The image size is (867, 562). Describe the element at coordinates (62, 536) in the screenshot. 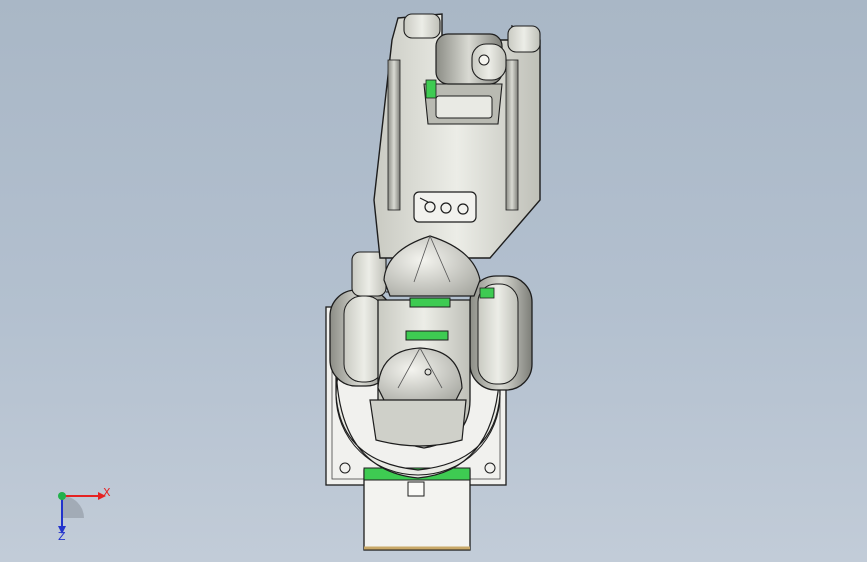

I see `z-axis-label: Z` at that location.